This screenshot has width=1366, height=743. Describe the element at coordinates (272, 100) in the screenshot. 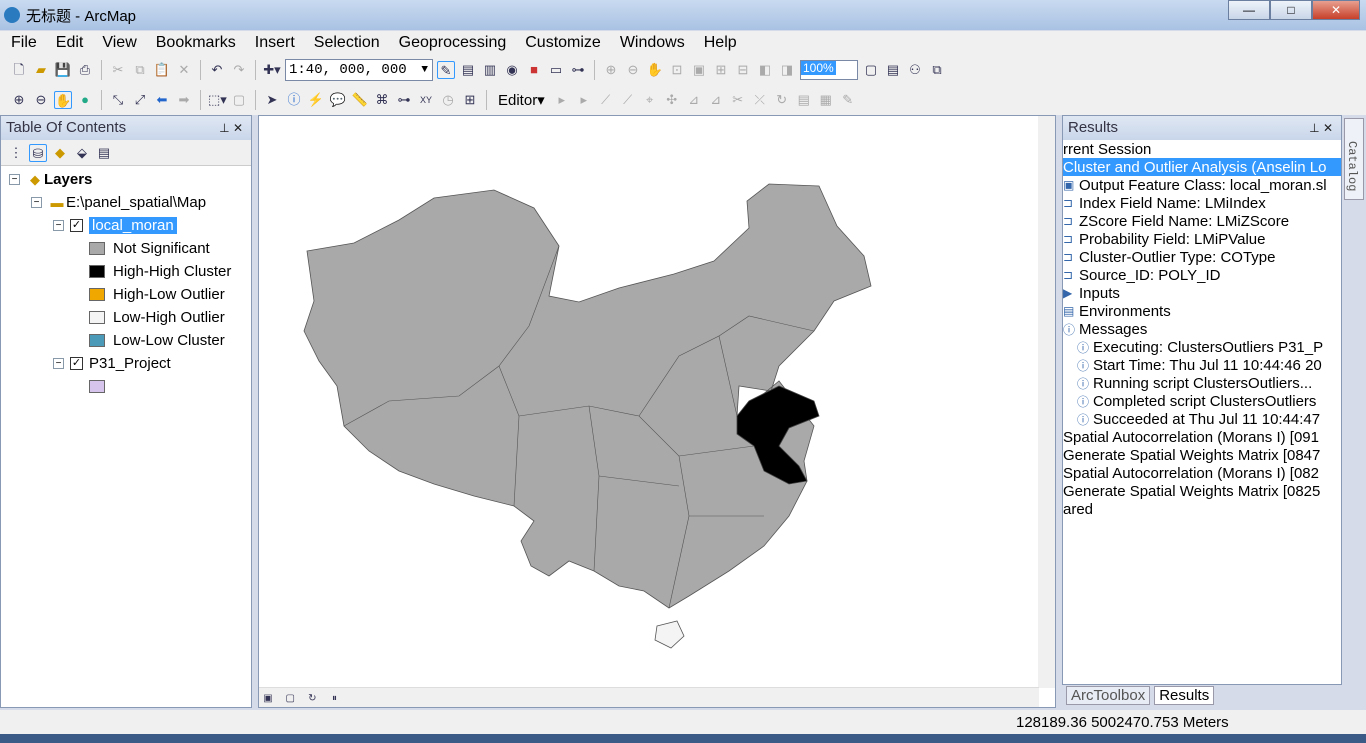

I see `select-elements-icon: ➤` at that location.